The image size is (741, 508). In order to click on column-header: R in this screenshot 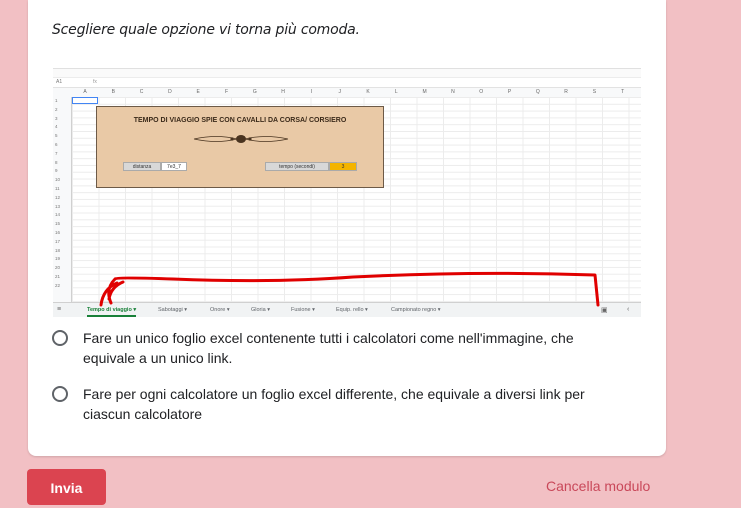, I will do `click(566, 92)`.